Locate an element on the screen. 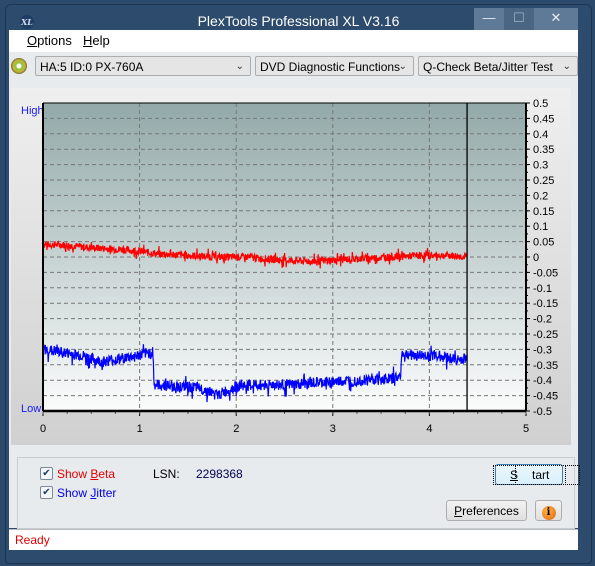  menu-help-mnemonic: H is located at coordinates (88, 40).